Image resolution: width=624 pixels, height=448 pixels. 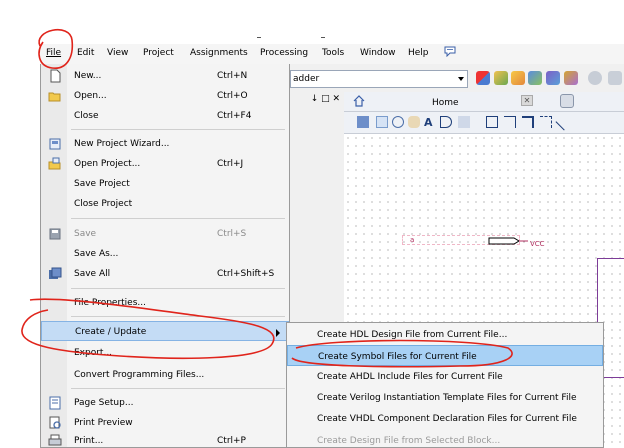 I want to click on menu-item-label: Close Project, so click(x=103, y=204).